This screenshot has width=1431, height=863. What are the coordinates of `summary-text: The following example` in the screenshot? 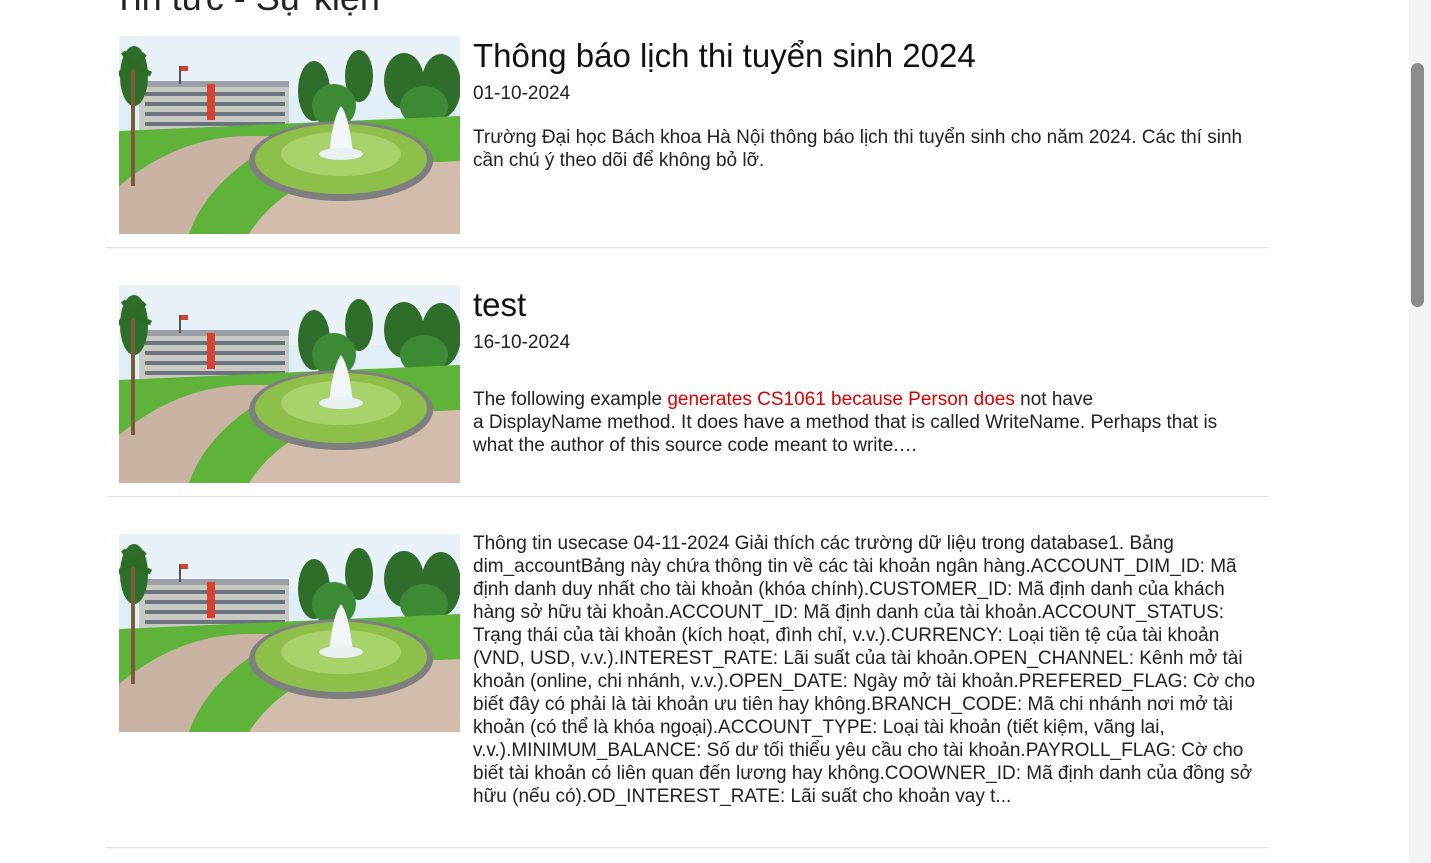 It's located at (570, 399).